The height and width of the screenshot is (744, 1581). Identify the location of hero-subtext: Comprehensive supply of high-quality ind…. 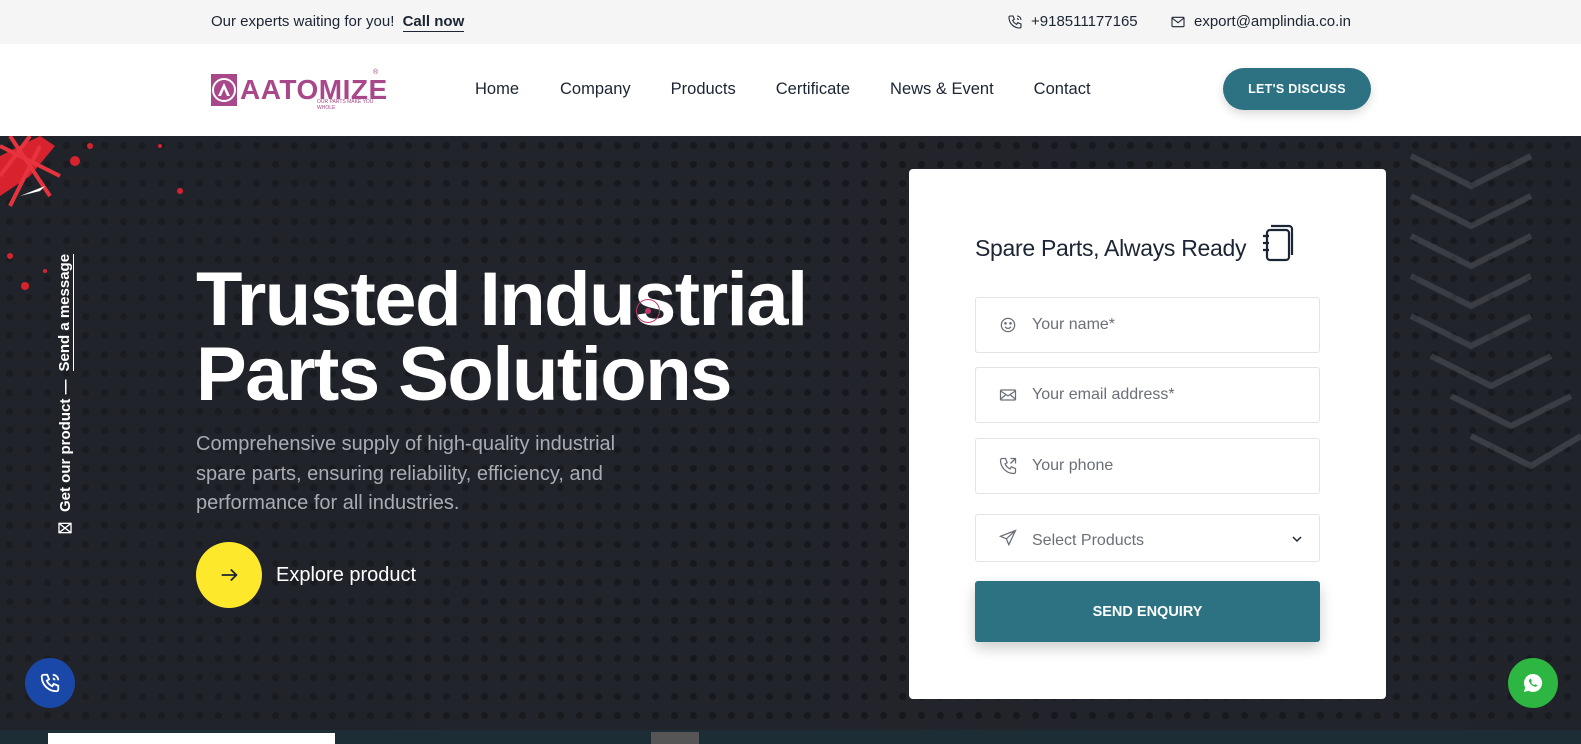
(406, 473).